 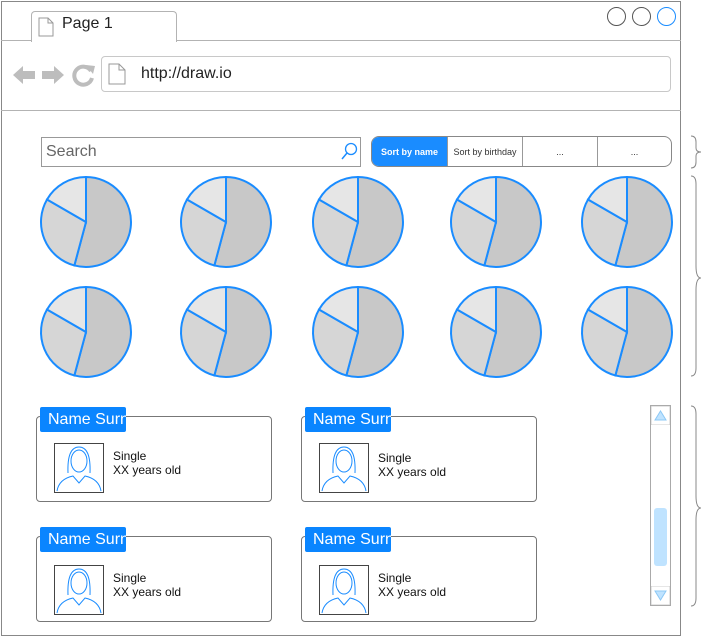 What do you see at coordinates (660, 537) in the screenshot?
I see `scrollbar-thumb` at bounding box center [660, 537].